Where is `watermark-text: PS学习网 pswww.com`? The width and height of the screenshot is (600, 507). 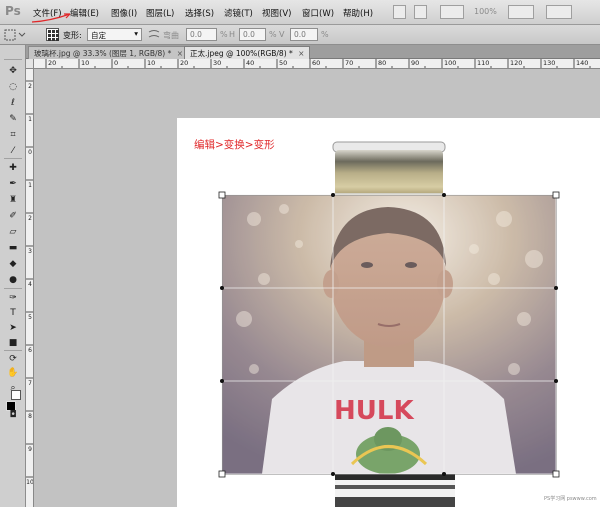 watermark-text: PS学习网 pswww.com is located at coordinates (570, 499).